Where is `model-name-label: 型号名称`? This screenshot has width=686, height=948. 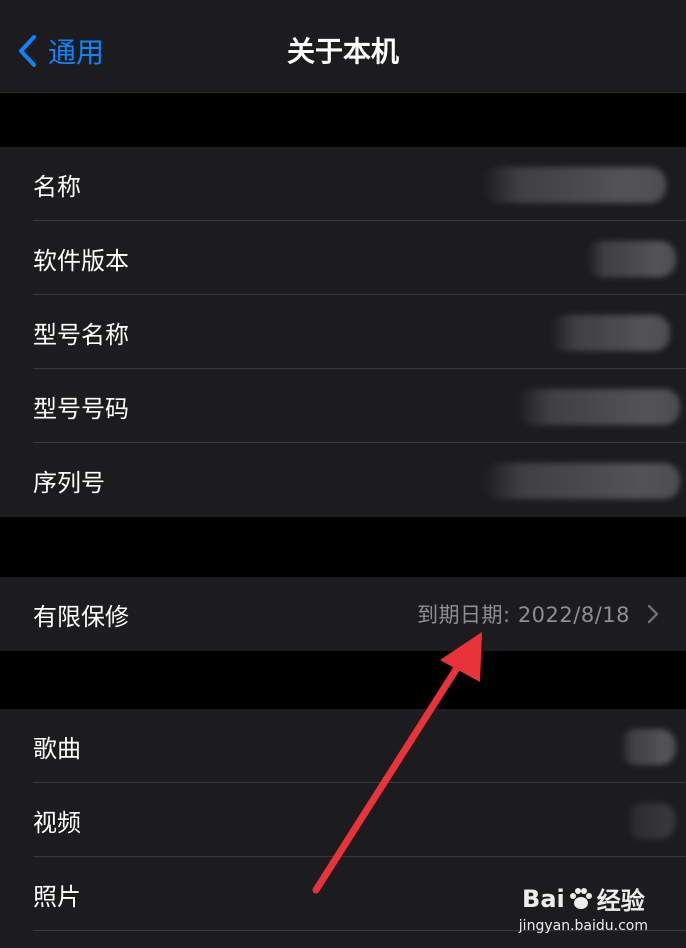
model-name-label: 型号名称 is located at coordinates (81, 334).